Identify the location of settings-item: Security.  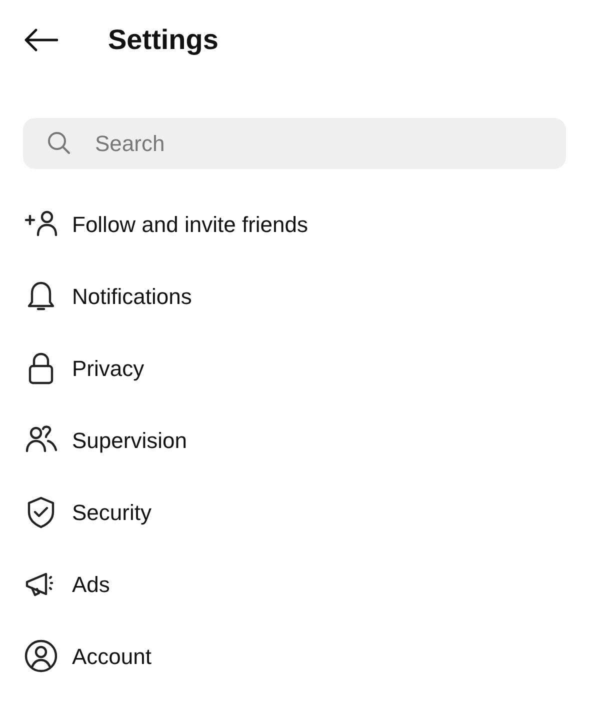
(295, 512).